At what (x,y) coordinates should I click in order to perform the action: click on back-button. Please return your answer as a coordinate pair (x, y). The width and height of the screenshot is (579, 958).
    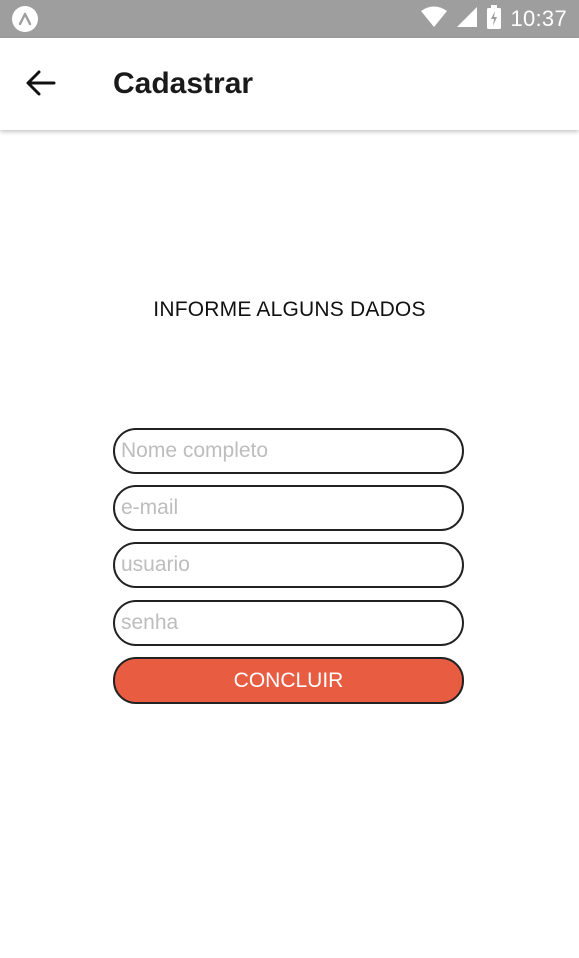
    Looking at the image, I should click on (41, 85).